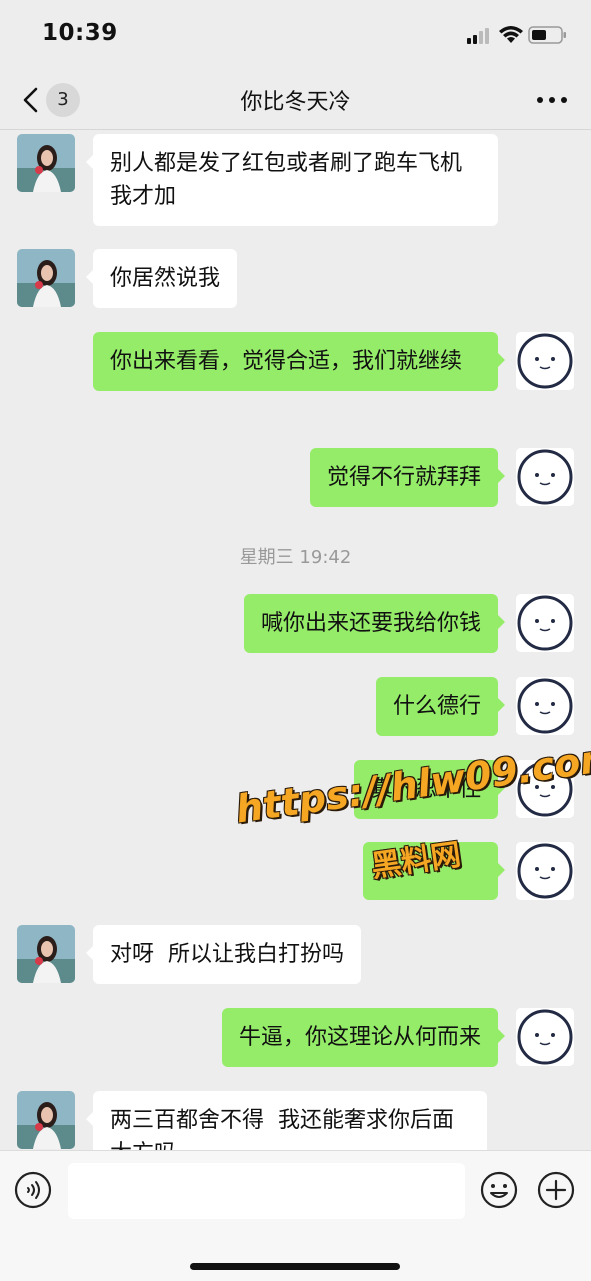  What do you see at coordinates (407, 477) in the screenshot?
I see `message-bubble: 觉得不行就拜拜` at bounding box center [407, 477].